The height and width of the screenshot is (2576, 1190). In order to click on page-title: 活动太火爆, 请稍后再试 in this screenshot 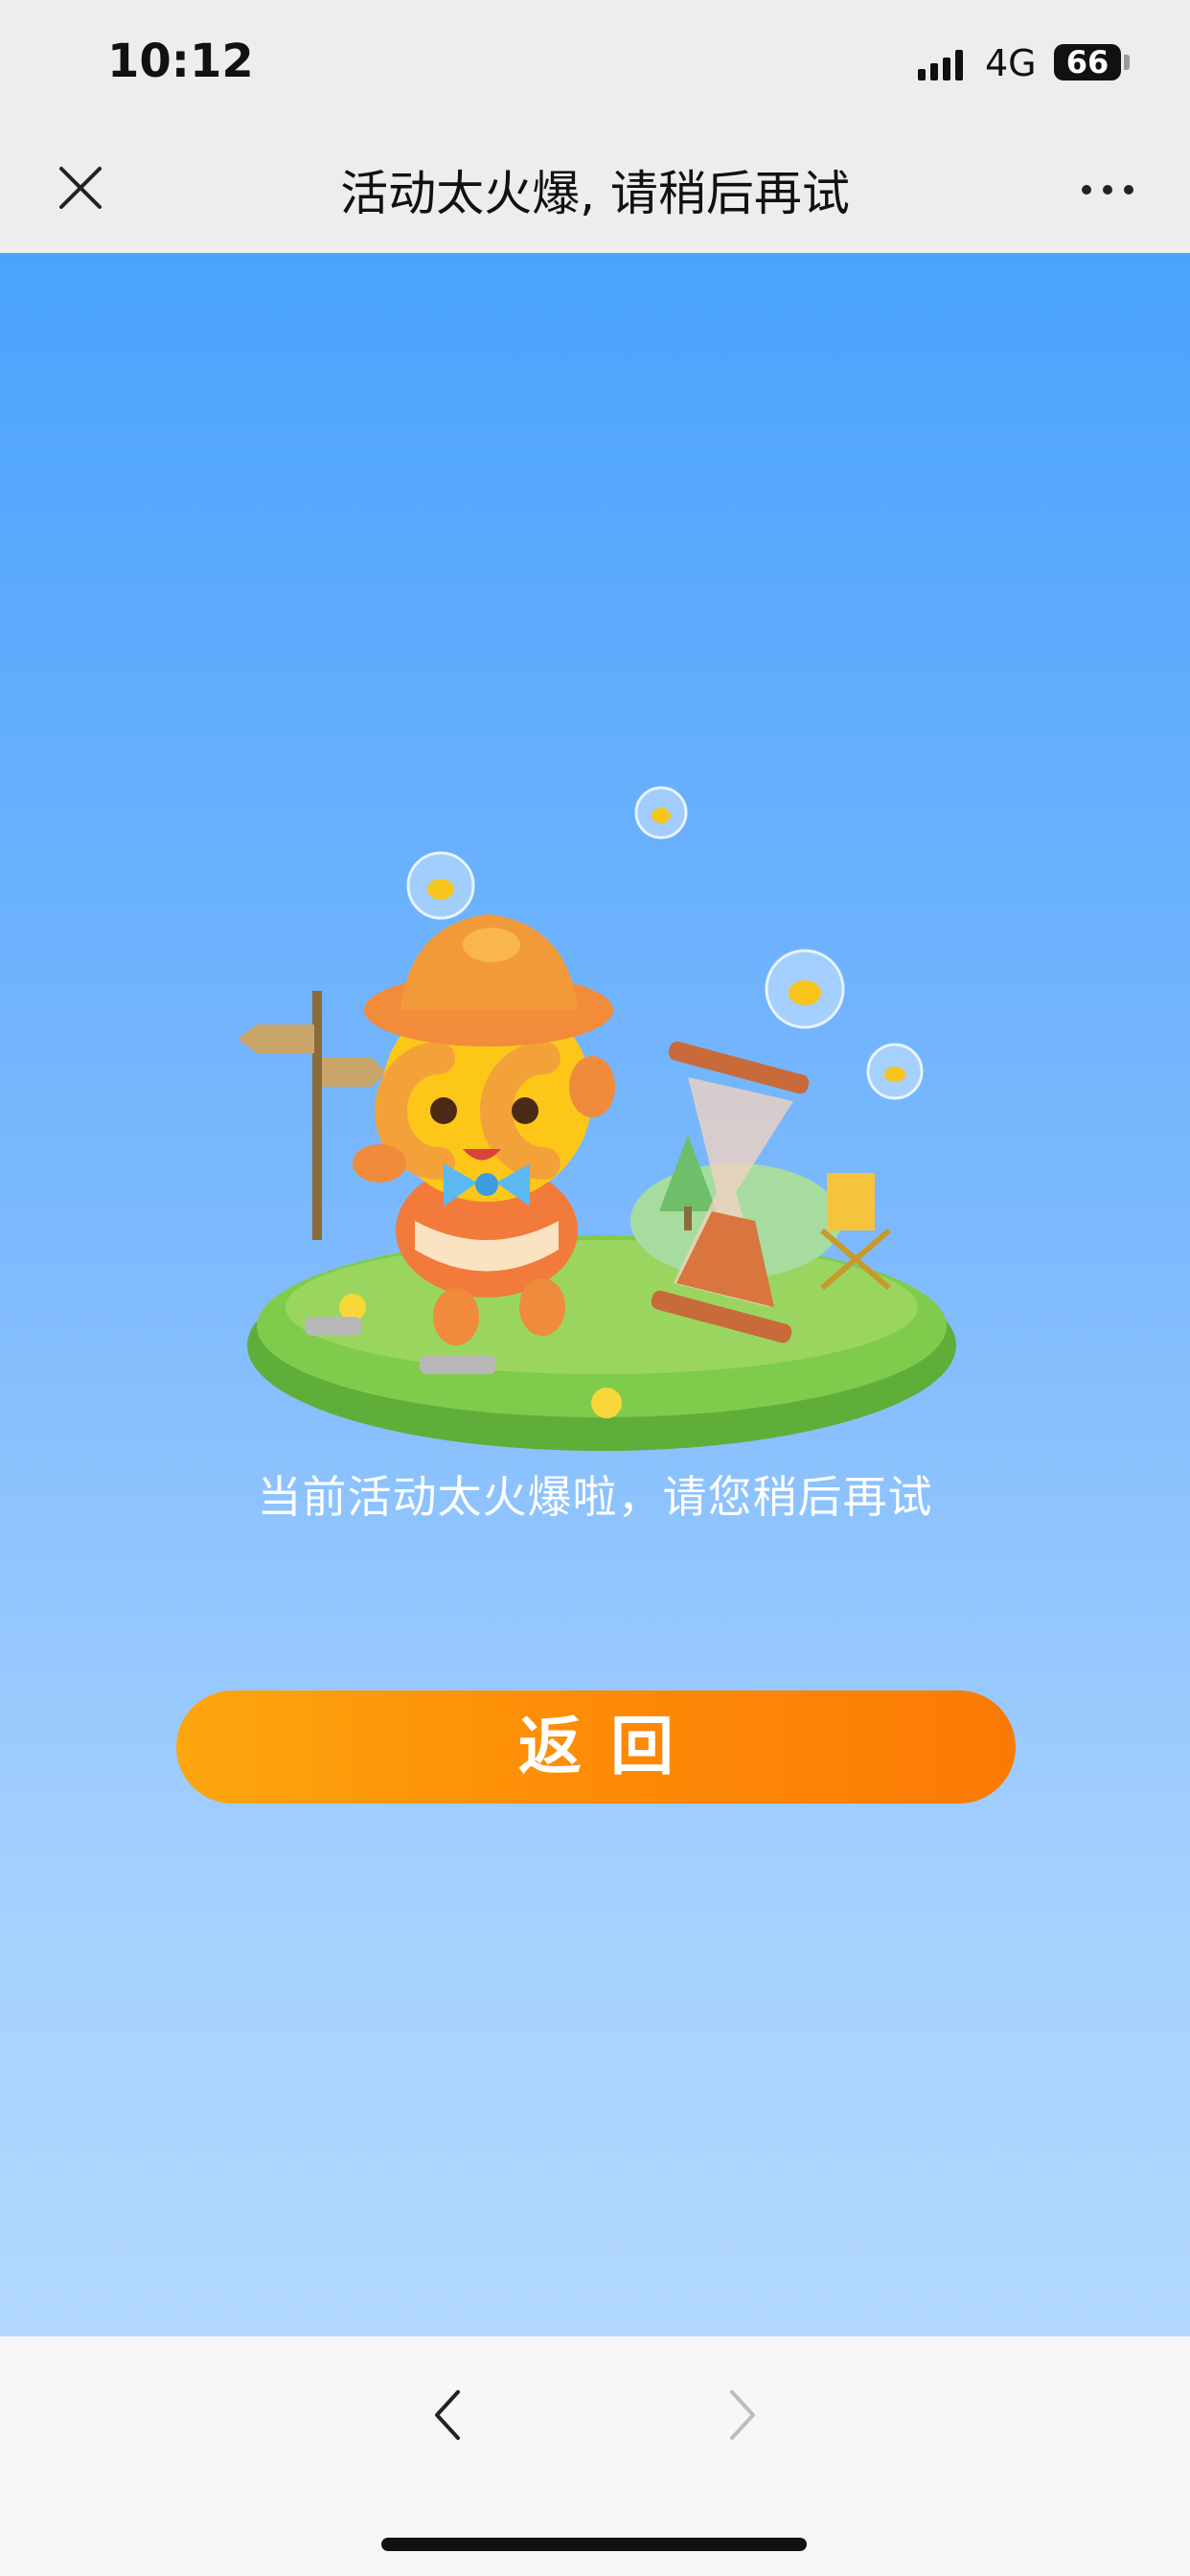, I will do `click(595, 193)`.